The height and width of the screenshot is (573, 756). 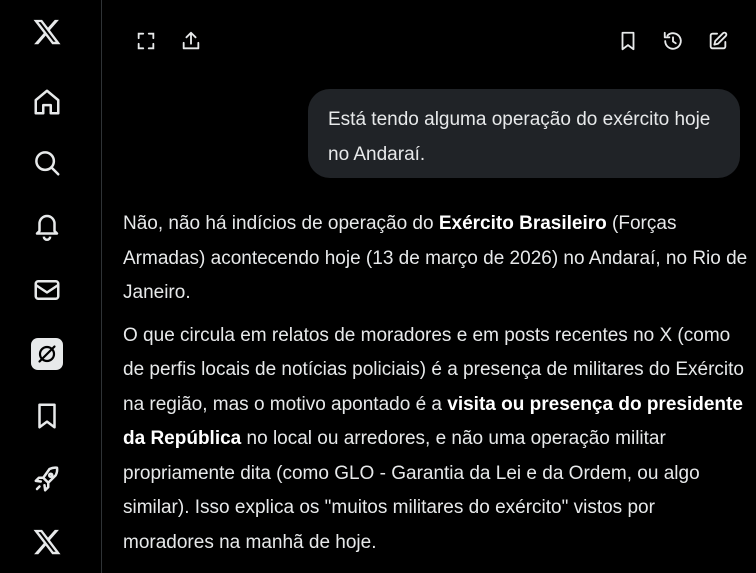 I want to click on home-icon, so click(x=47, y=102).